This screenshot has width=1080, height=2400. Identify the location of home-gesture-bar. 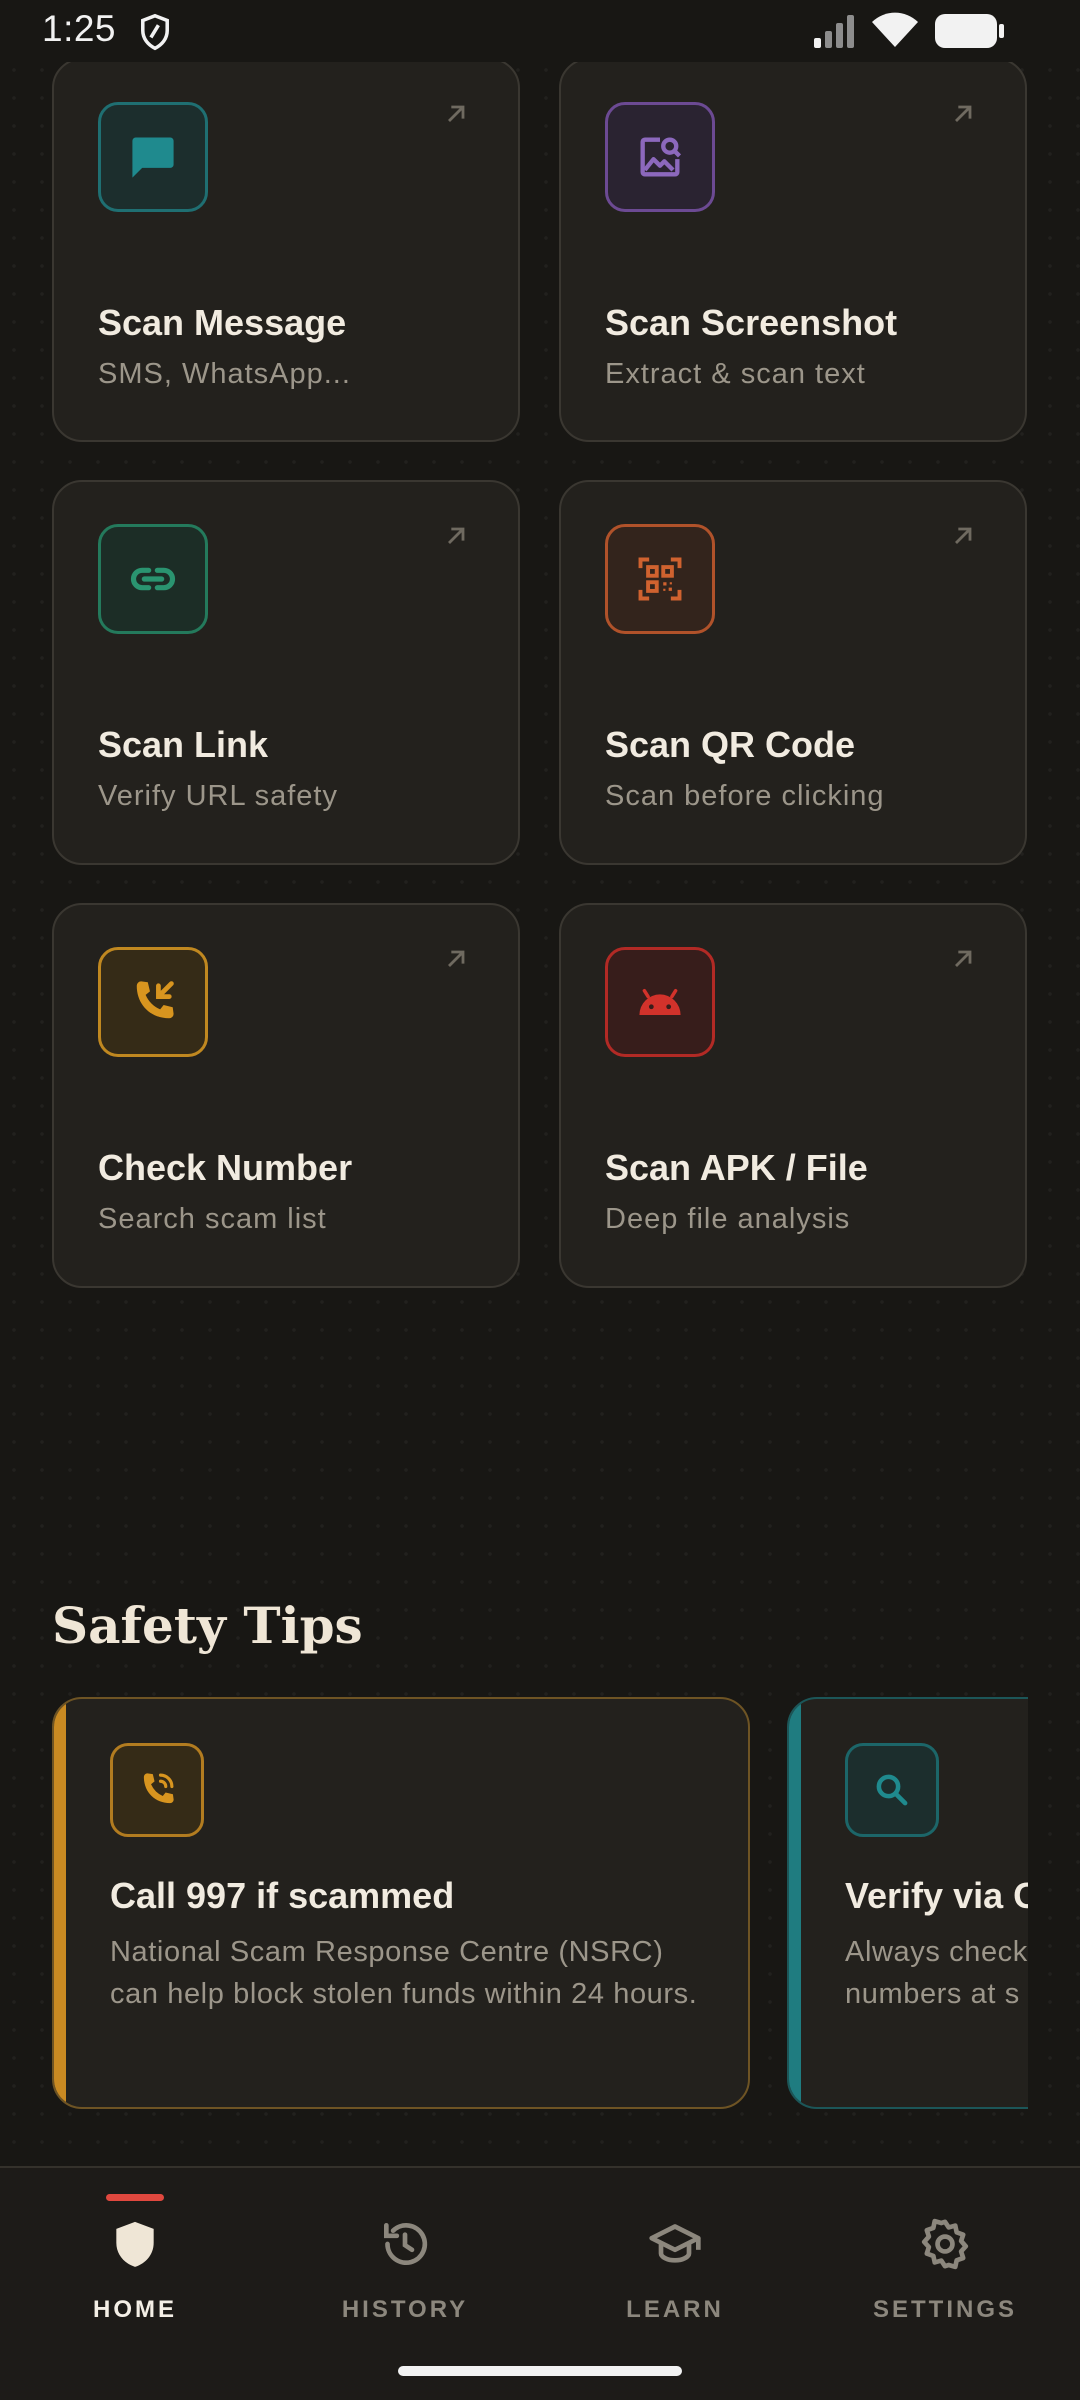
(540, 2371).